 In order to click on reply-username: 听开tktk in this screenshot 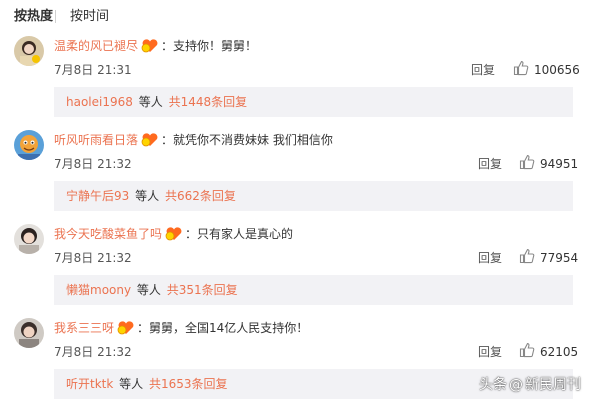, I will do `click(89, 384)`.